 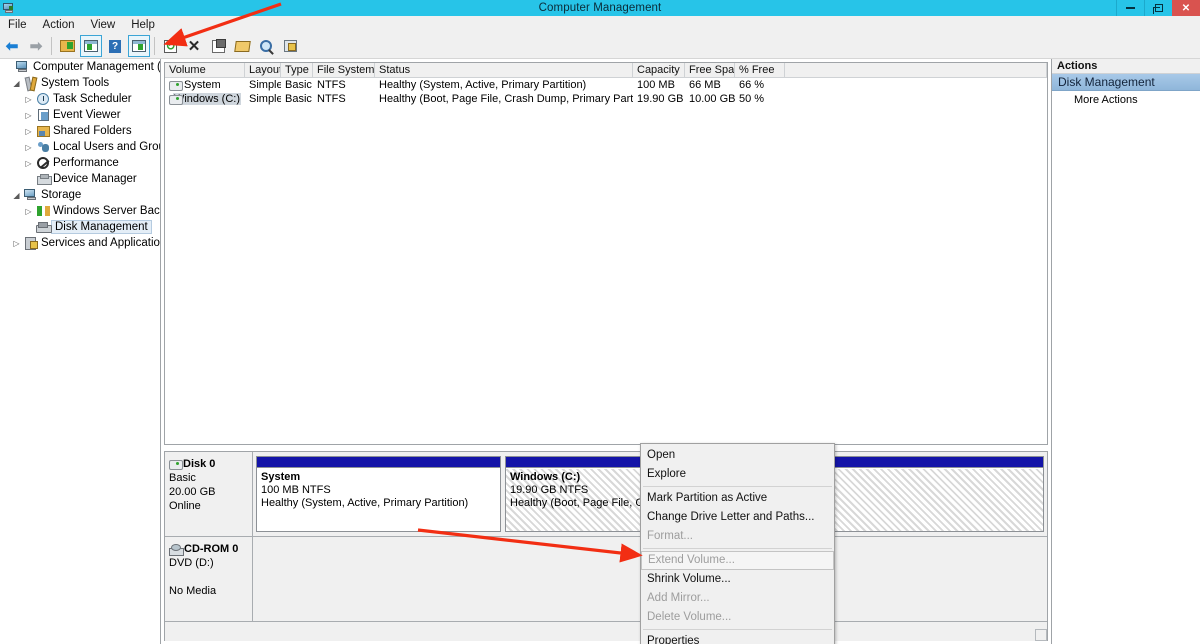 I want to click on column-header-percent-free: % Free, so click(x=760, y=70).